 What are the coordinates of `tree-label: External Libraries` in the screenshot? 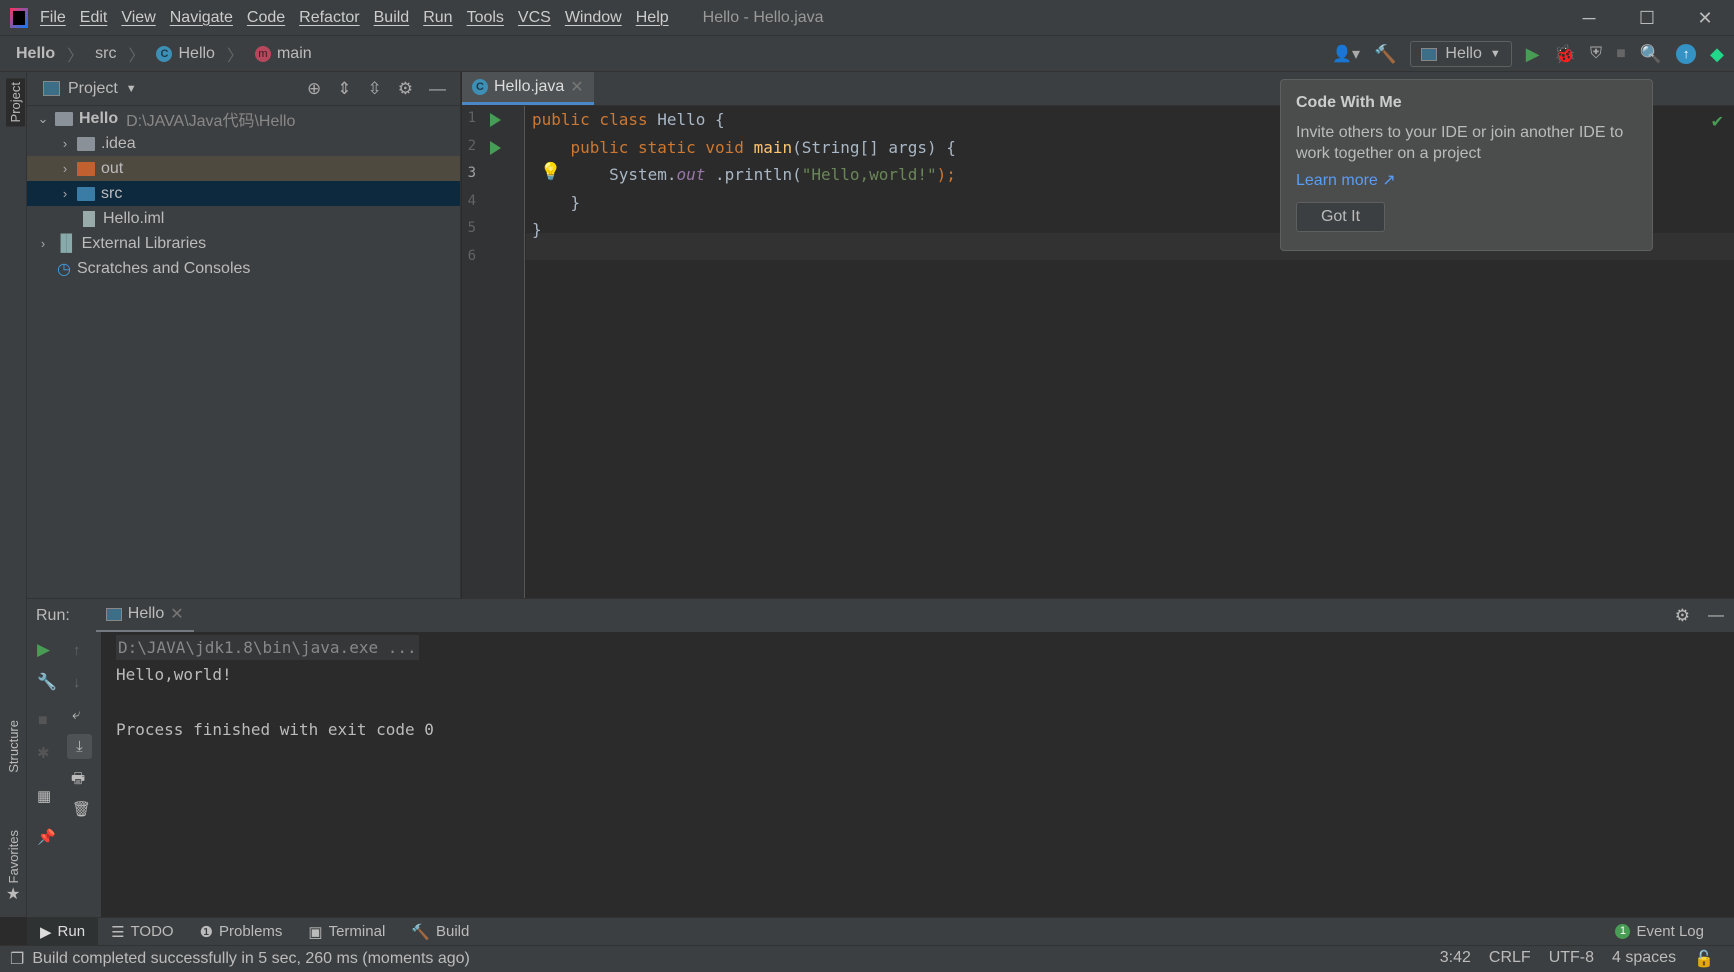 It's located at (144, 243).